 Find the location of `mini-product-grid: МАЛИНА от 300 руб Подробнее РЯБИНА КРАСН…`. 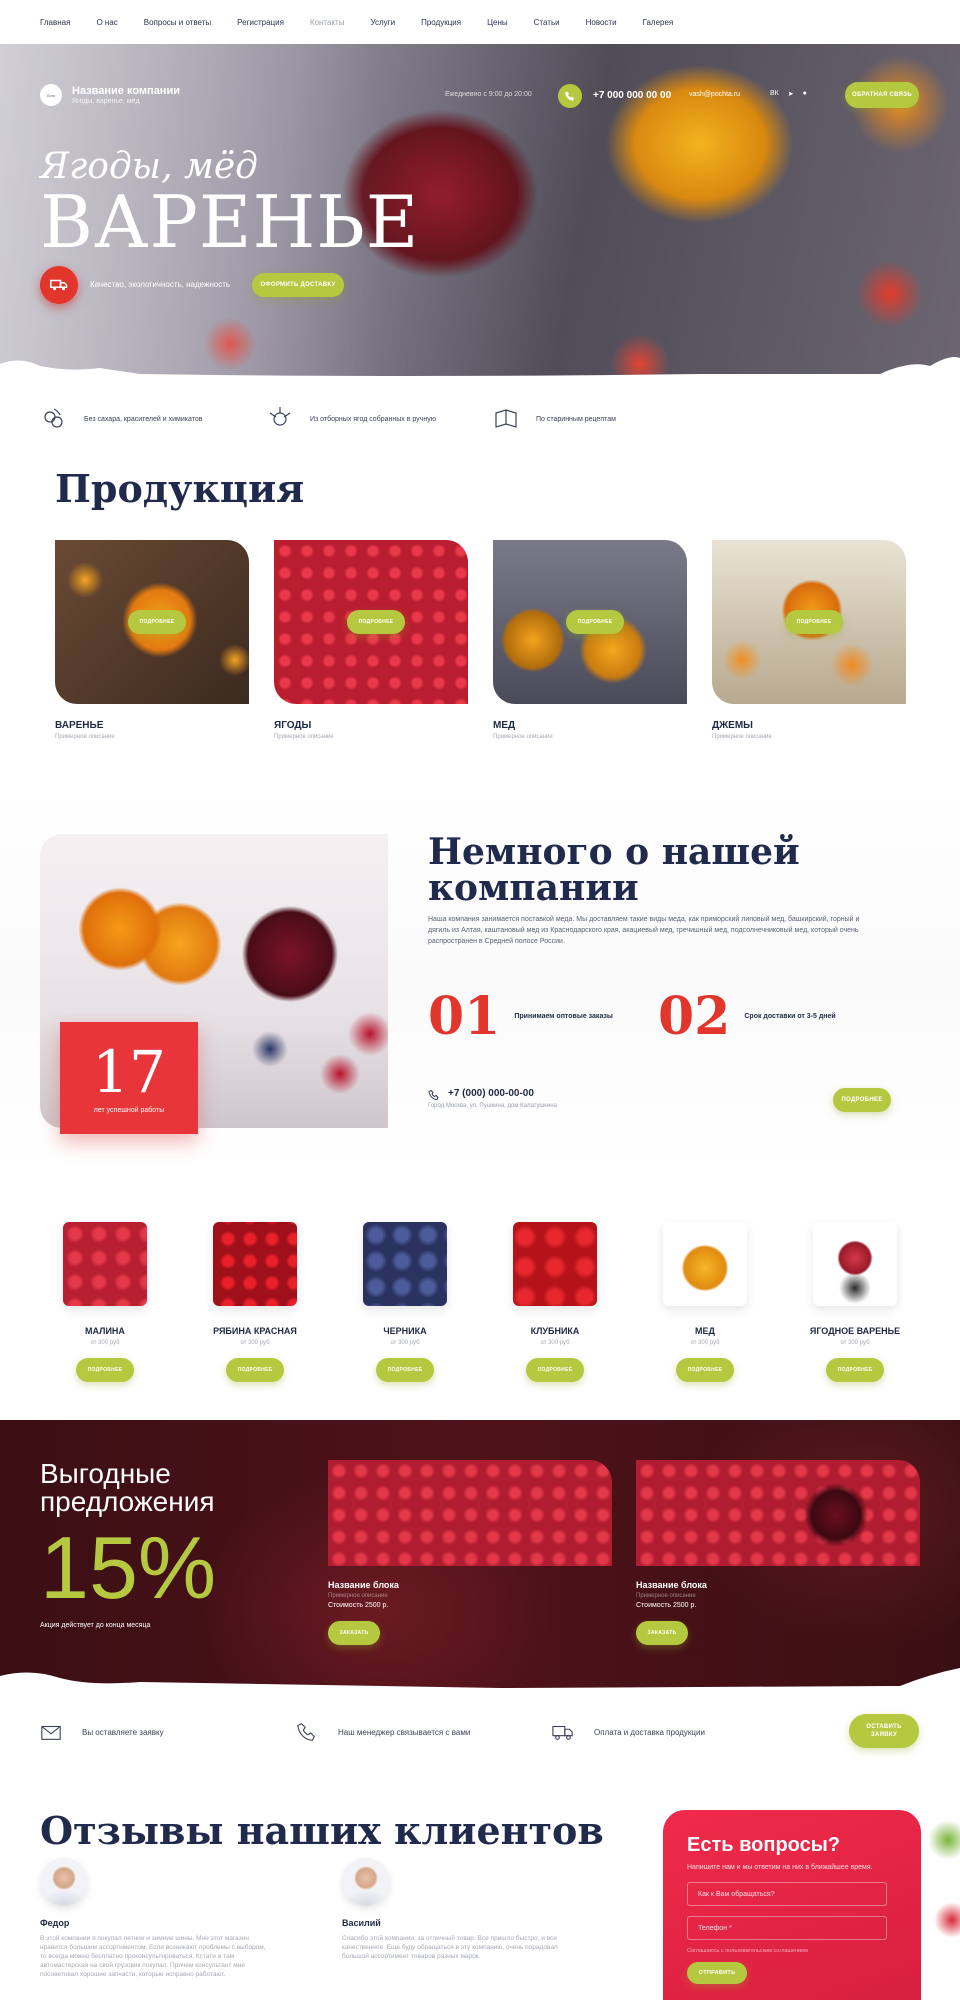

mini-product-grid: МАЛИНА от 300 руб Подробнее РЯБИНА КРАСН… is located at coordinates (480, 1302).